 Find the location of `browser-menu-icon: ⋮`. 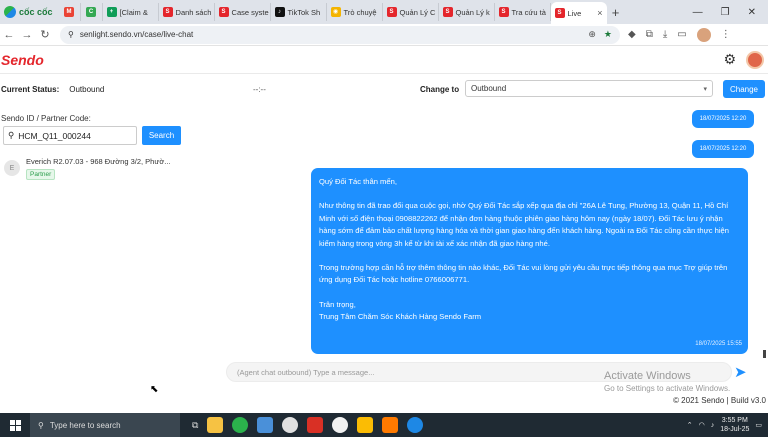

browser-menu-icon: ⋮ is located at coordinates (726, 34).